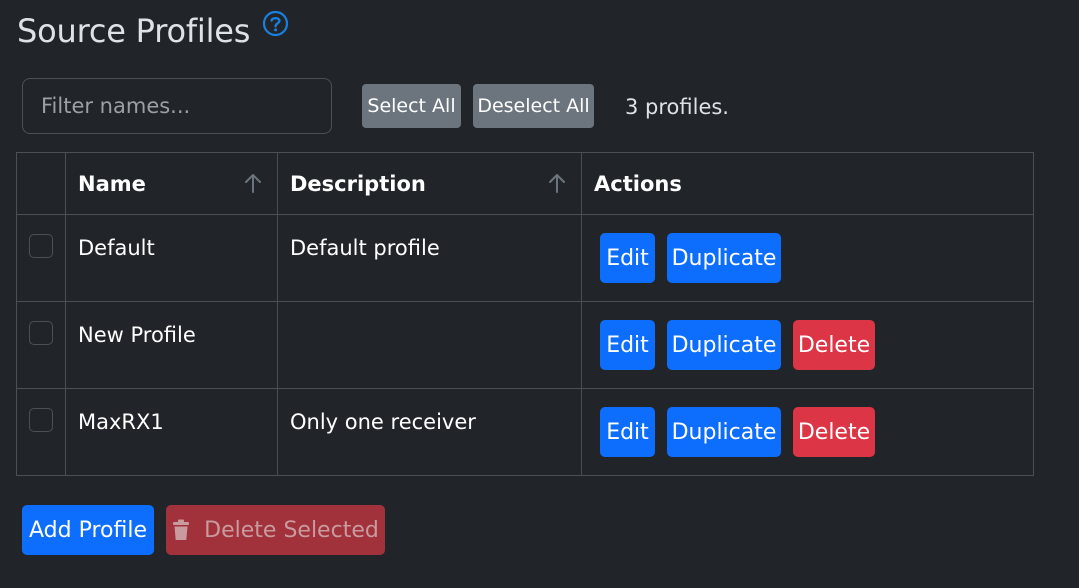  Describe the element at coordinates (121, 422) in the screenshot. I see `profile-name: MaxRX1` at that location.